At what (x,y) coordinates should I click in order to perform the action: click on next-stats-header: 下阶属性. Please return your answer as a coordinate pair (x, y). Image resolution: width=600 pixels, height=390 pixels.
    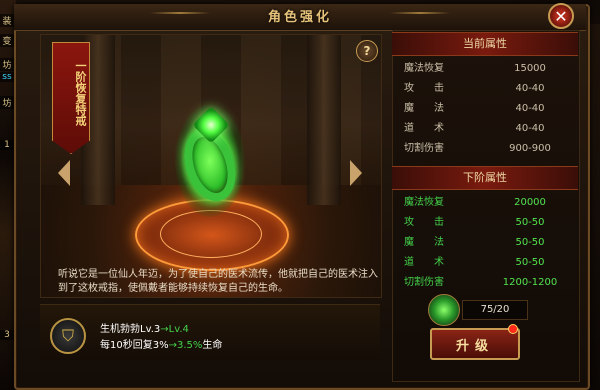
    Looking at the image, I should click on (485, 178).